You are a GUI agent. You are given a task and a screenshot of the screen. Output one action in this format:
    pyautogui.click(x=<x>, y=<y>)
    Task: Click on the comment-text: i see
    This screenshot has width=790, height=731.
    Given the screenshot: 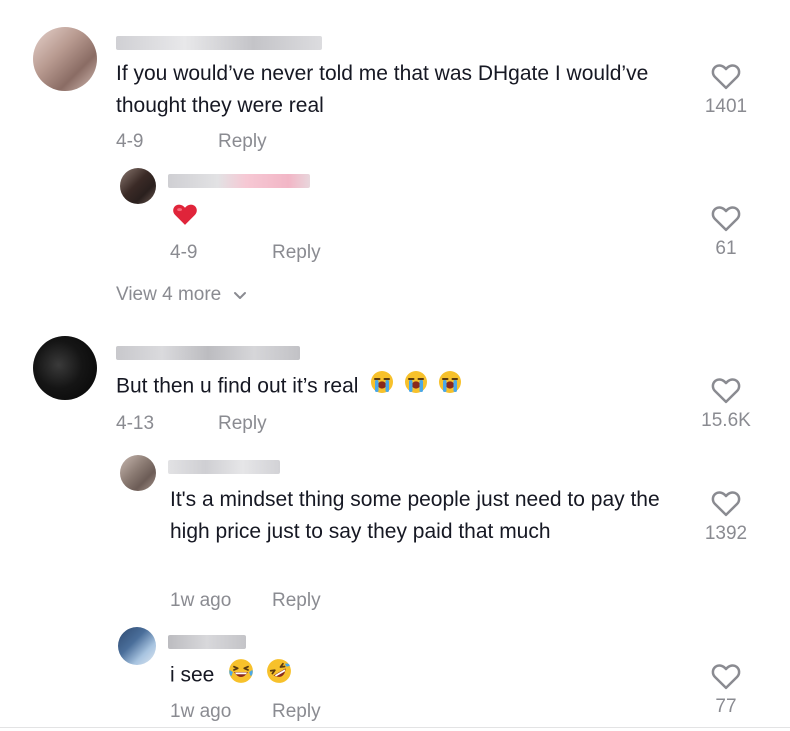 What is the action you would take?
    pyautogui.click(x=370, y=676)
    